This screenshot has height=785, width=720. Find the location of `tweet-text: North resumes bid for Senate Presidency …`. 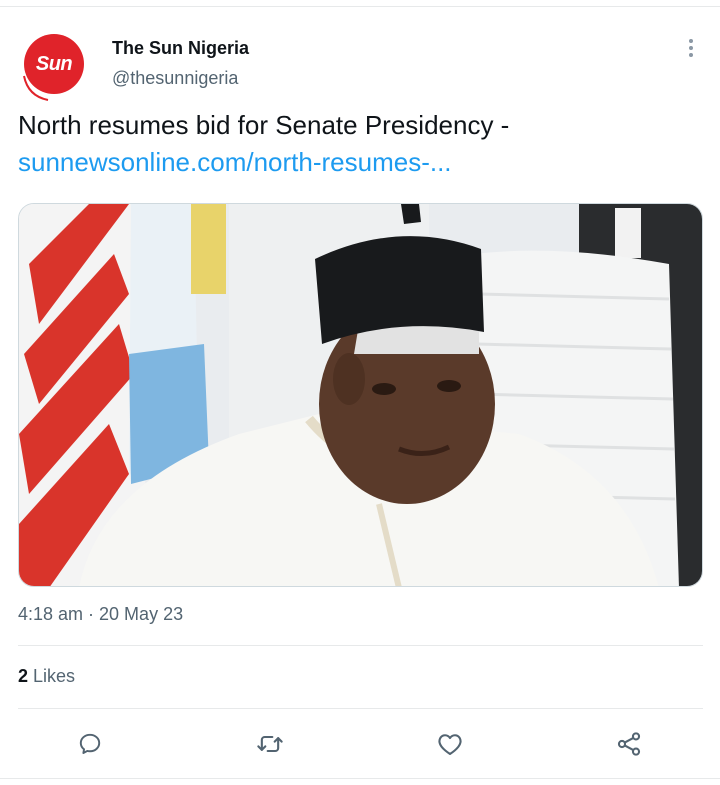

tweet-text: North resumes bid for Senate Presidency … is located at coordinates (264, 125).